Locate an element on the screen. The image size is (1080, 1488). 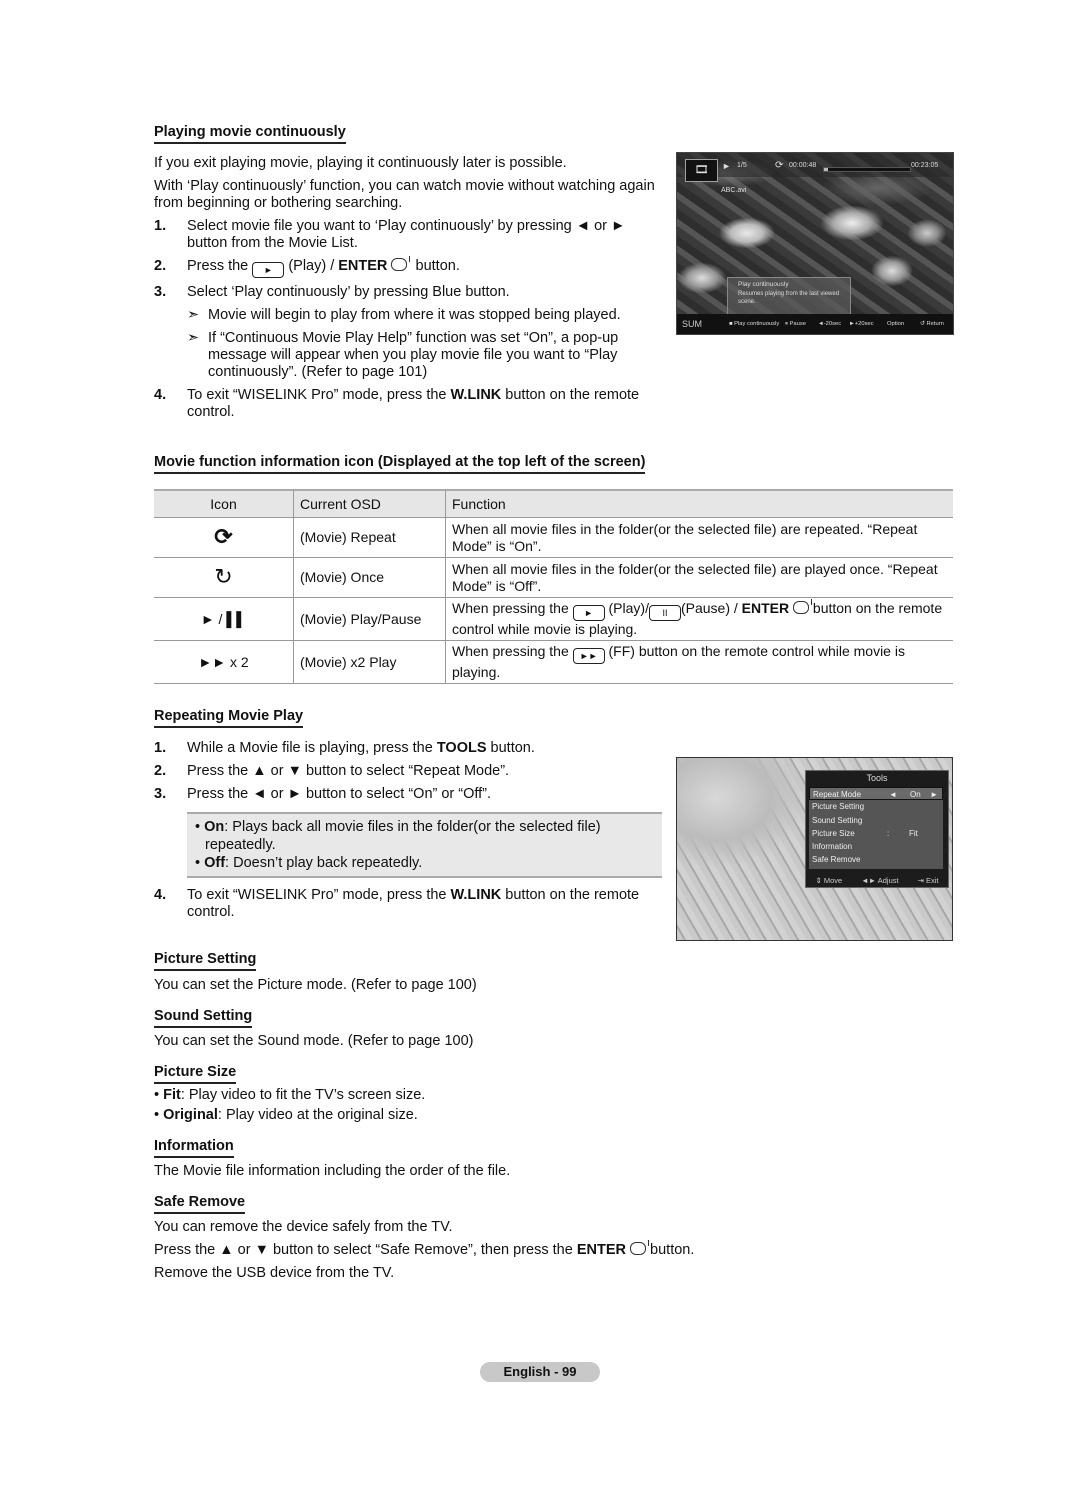
forward-20sec-control: ►+20sec is located at coordinates (861, 324).